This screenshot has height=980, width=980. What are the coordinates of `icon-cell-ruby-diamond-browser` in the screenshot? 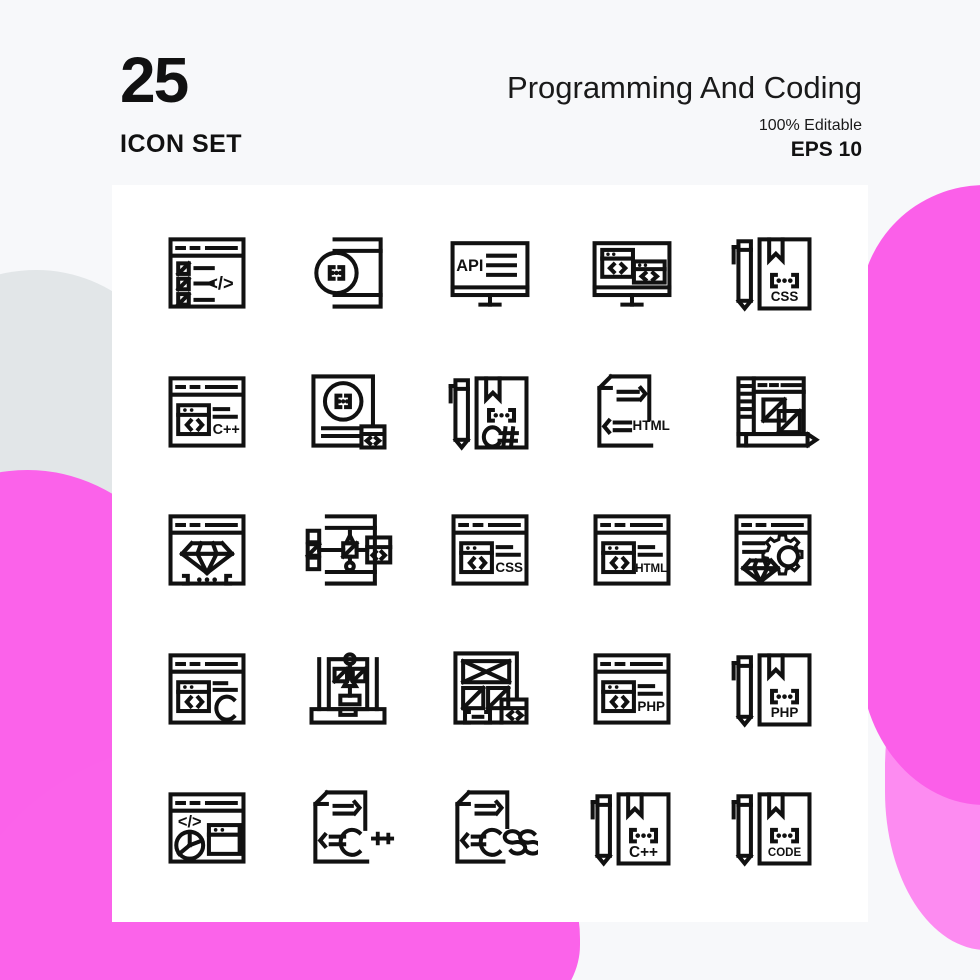 It's located at (207, 549).